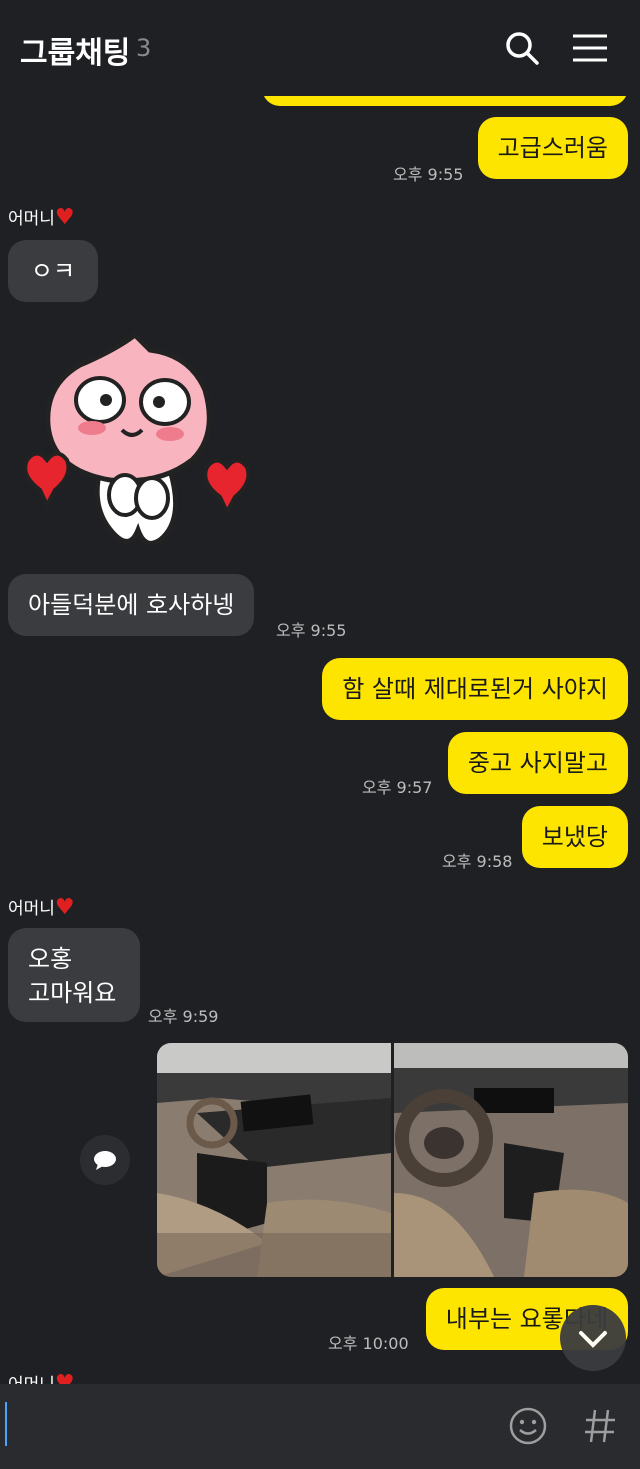  Describe the element at coordinates (477, 861) in the screenshot. I see `message-time: 오후 9:58` at that location.